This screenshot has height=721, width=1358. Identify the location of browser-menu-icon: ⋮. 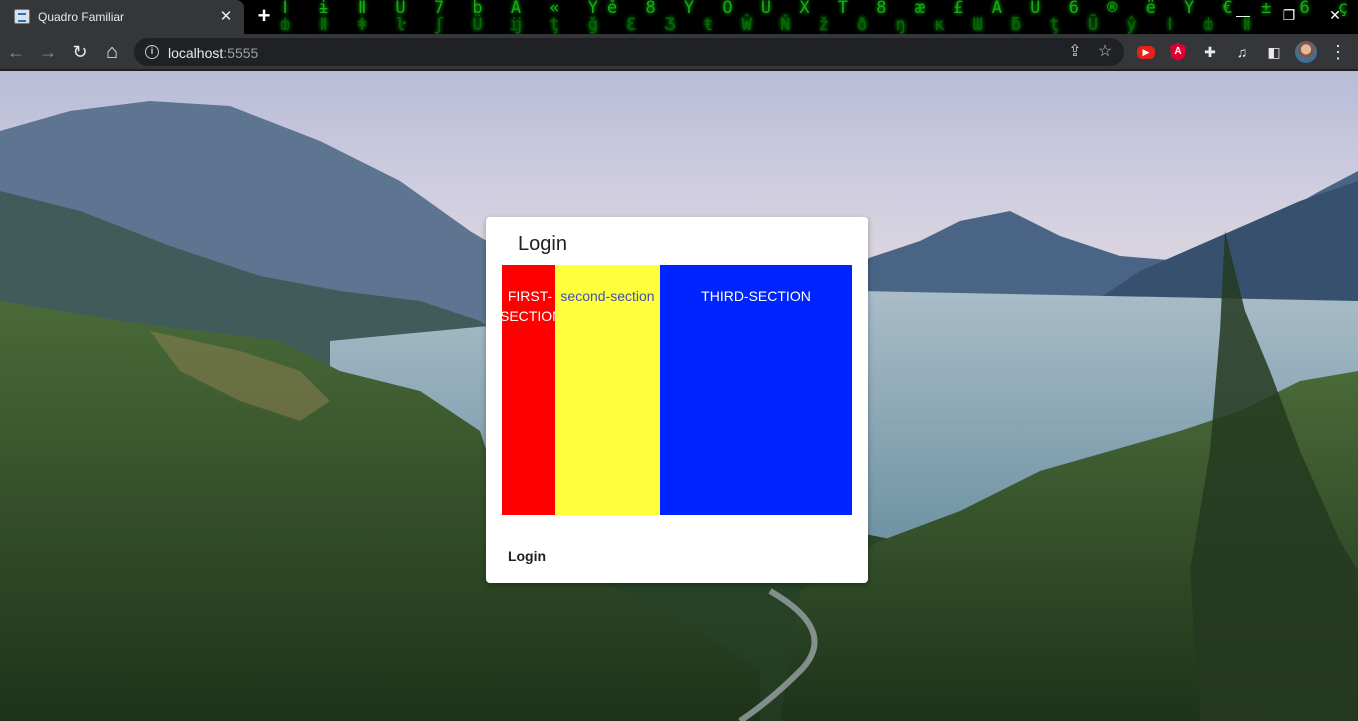
(1338, 52).